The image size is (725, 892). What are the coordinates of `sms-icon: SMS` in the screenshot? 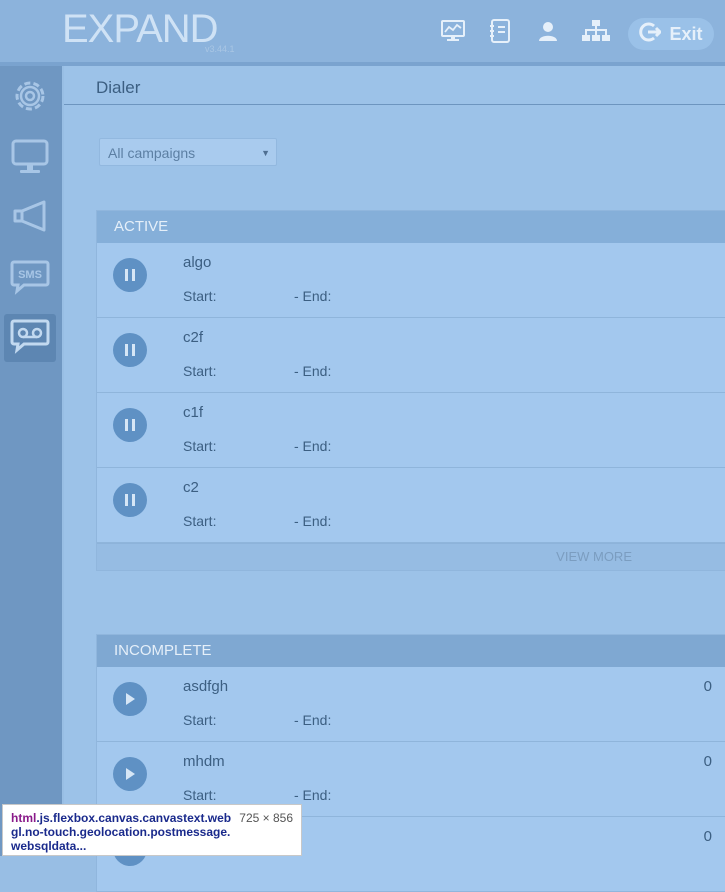 It's located at (30, 278).